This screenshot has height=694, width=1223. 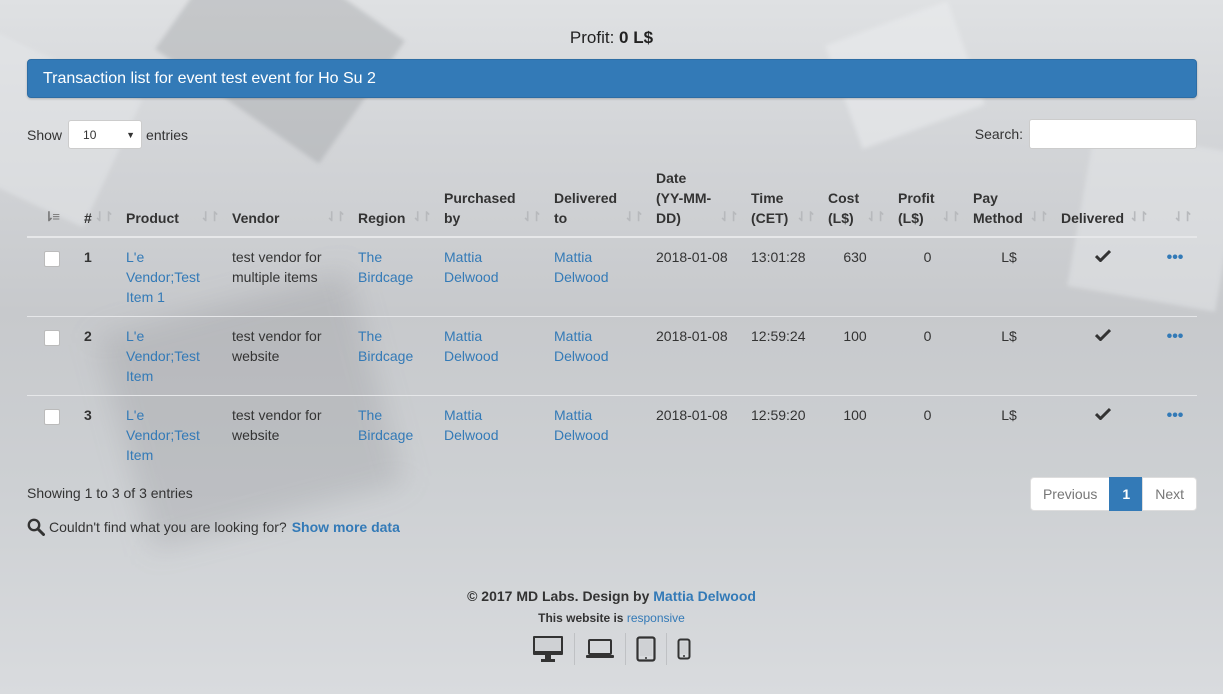 I want to click on column-header-time: Time (CET) ⇃↾, so click(x=781, y=199).